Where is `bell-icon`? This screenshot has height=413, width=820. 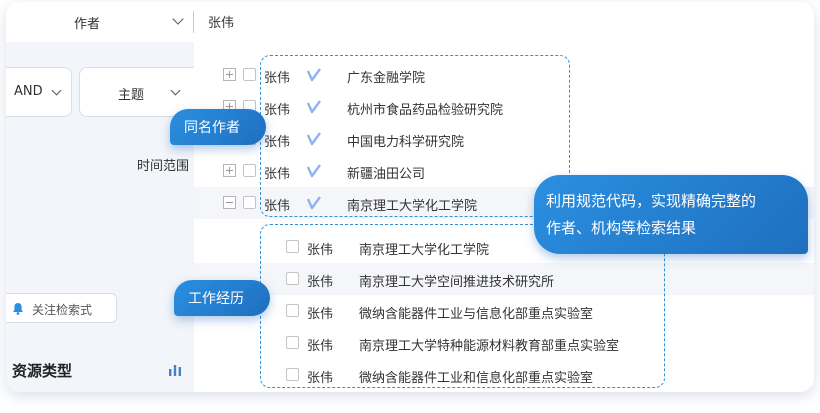
bell-icon is located at coordinates (18, 309).